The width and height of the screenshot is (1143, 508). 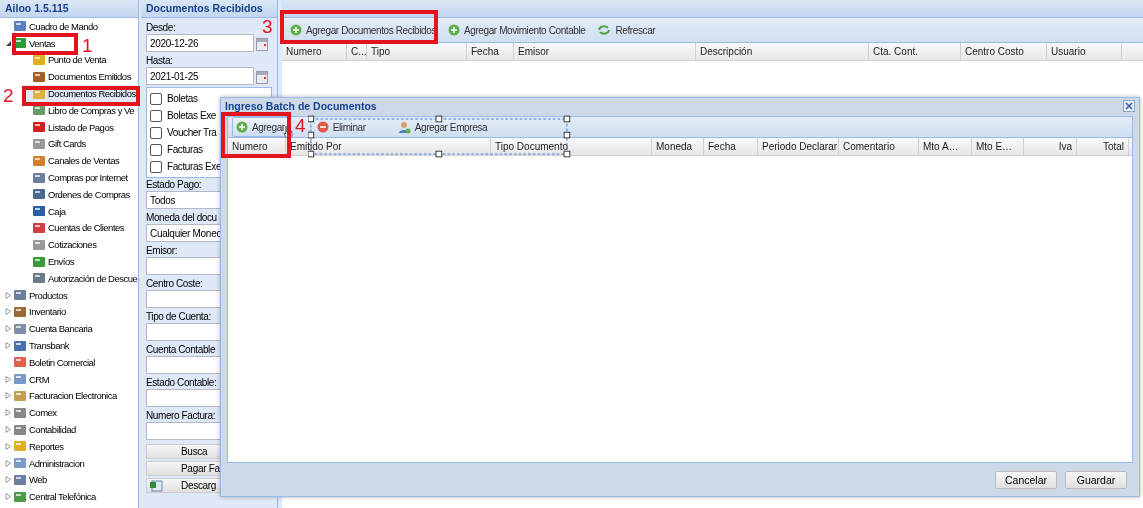 I want to click on tree-item: Compras por Internet, so click(x=76, y=177).